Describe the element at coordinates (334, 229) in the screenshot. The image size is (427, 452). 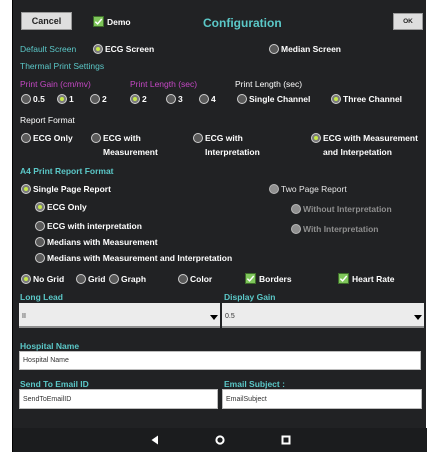
I see `radio-with-interpretation: With Interpretation` at that location.